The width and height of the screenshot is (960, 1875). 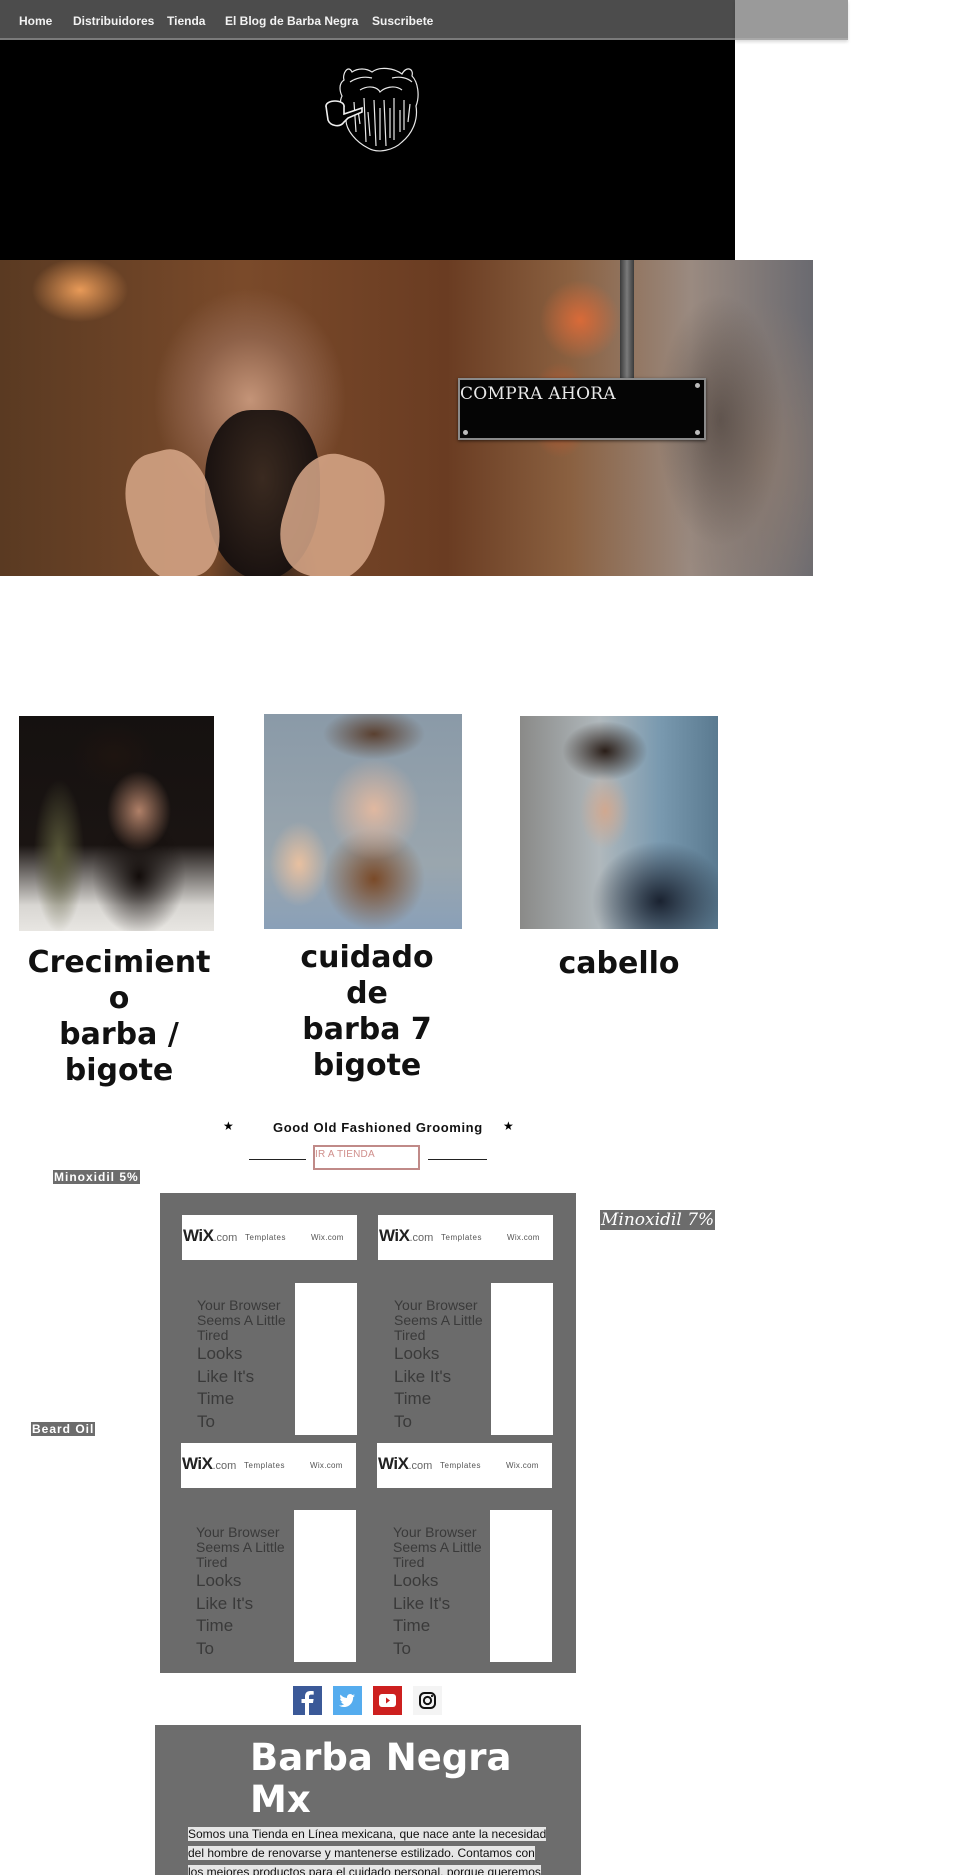 I want to click on category-title-crecimiento: Crecimient o barba / bigote, so click(x=119, y=1017).